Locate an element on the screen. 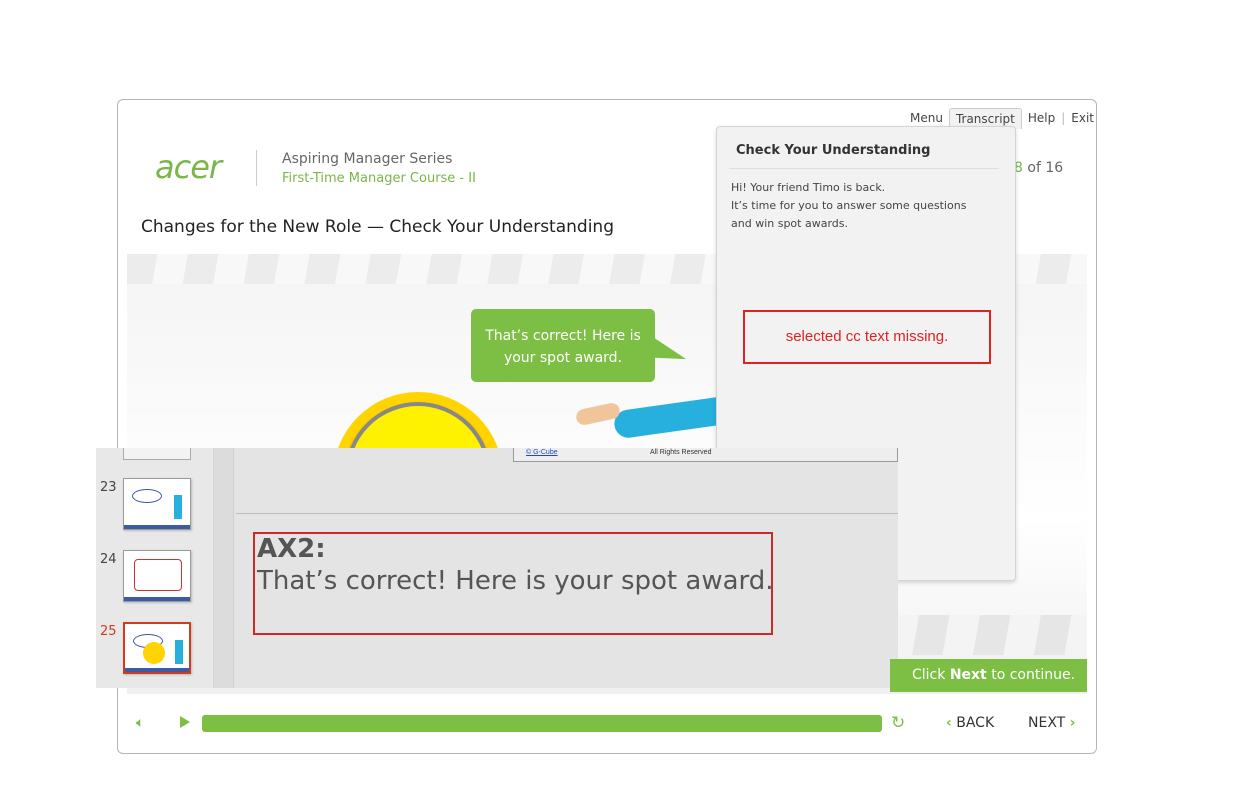 Image resolution: width=1247 pixels, height=803 pixels. speech-bubble: That’s correct! Here is your spot award. is located at coordinates (563, 345).